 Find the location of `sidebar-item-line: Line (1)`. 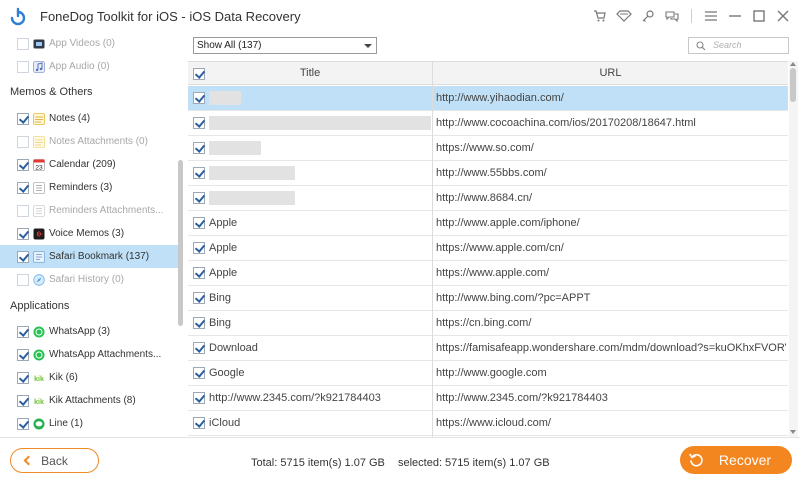

sidebar-item-line: Line (1) is located at coordinates (89, 423).